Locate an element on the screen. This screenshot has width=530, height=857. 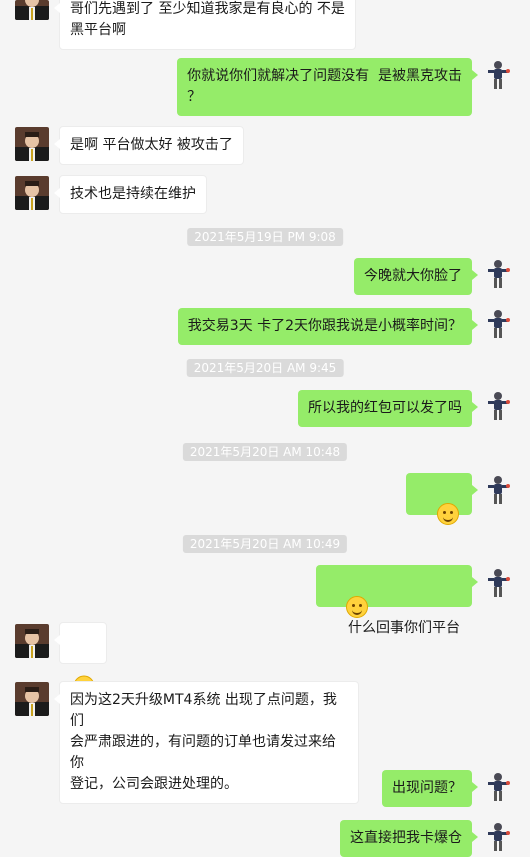
message-incoming: 技术也是持续在维护 is located at coordinates (130, 194).